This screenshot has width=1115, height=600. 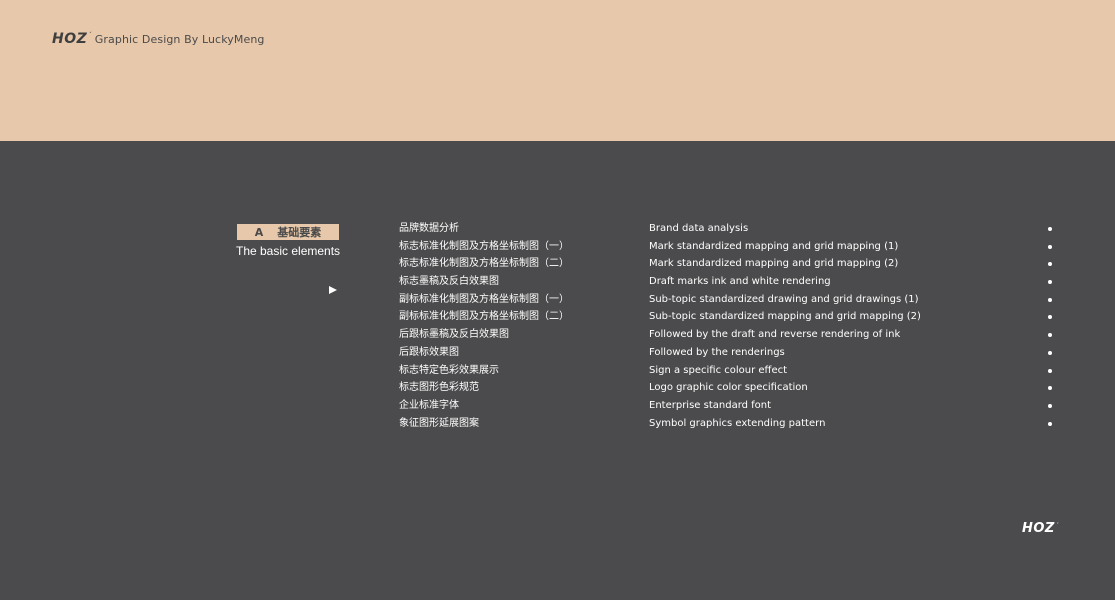 I want to click on section-title-cn: 基础要素, so click(x=299, y=232).